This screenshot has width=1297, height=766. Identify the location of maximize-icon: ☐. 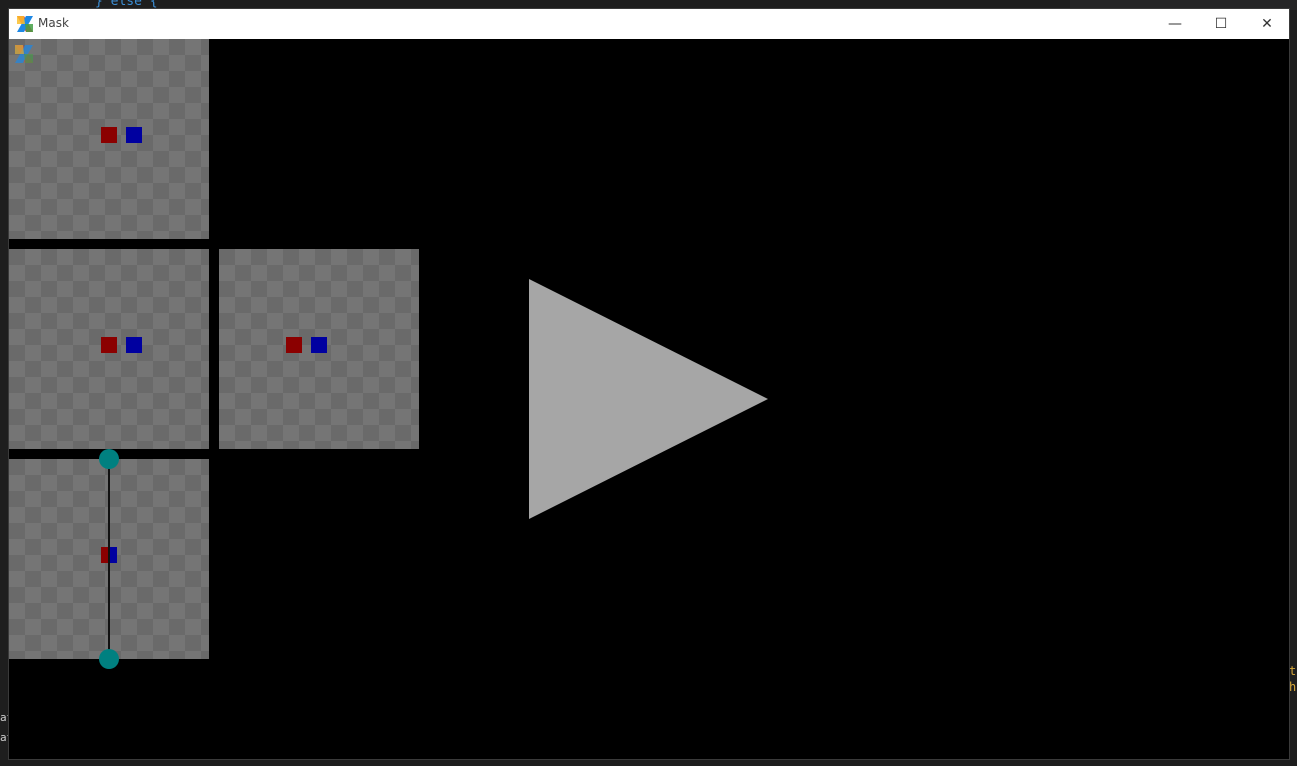
(1221, 24).